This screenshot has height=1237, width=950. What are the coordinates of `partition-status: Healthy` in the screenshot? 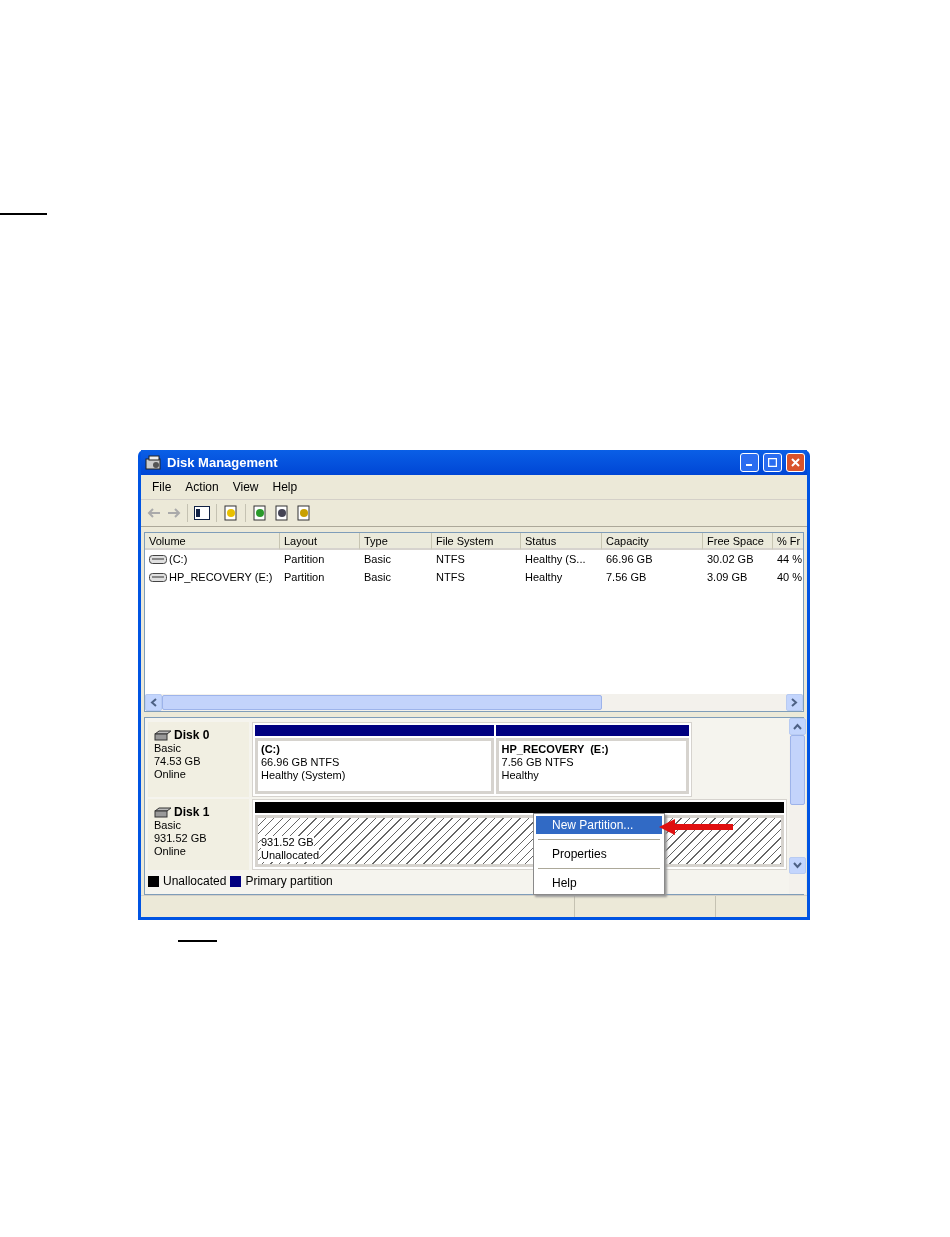 It's located at (520, 775).